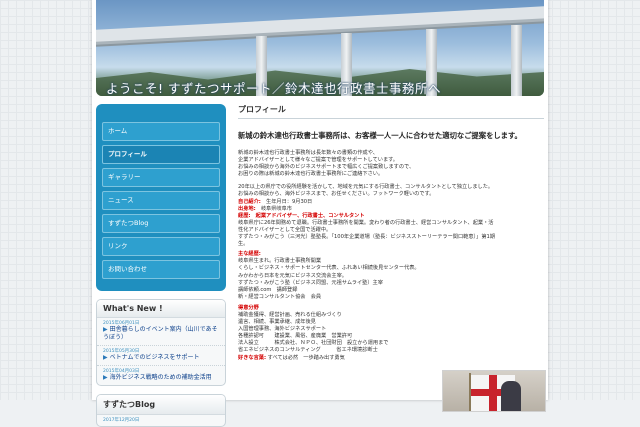 The image size is (640, 427). What do you see at coordinates (161, 309) in the screenshot?
I see `whats-new-title: What's New !` at bounding box center [161, 309].